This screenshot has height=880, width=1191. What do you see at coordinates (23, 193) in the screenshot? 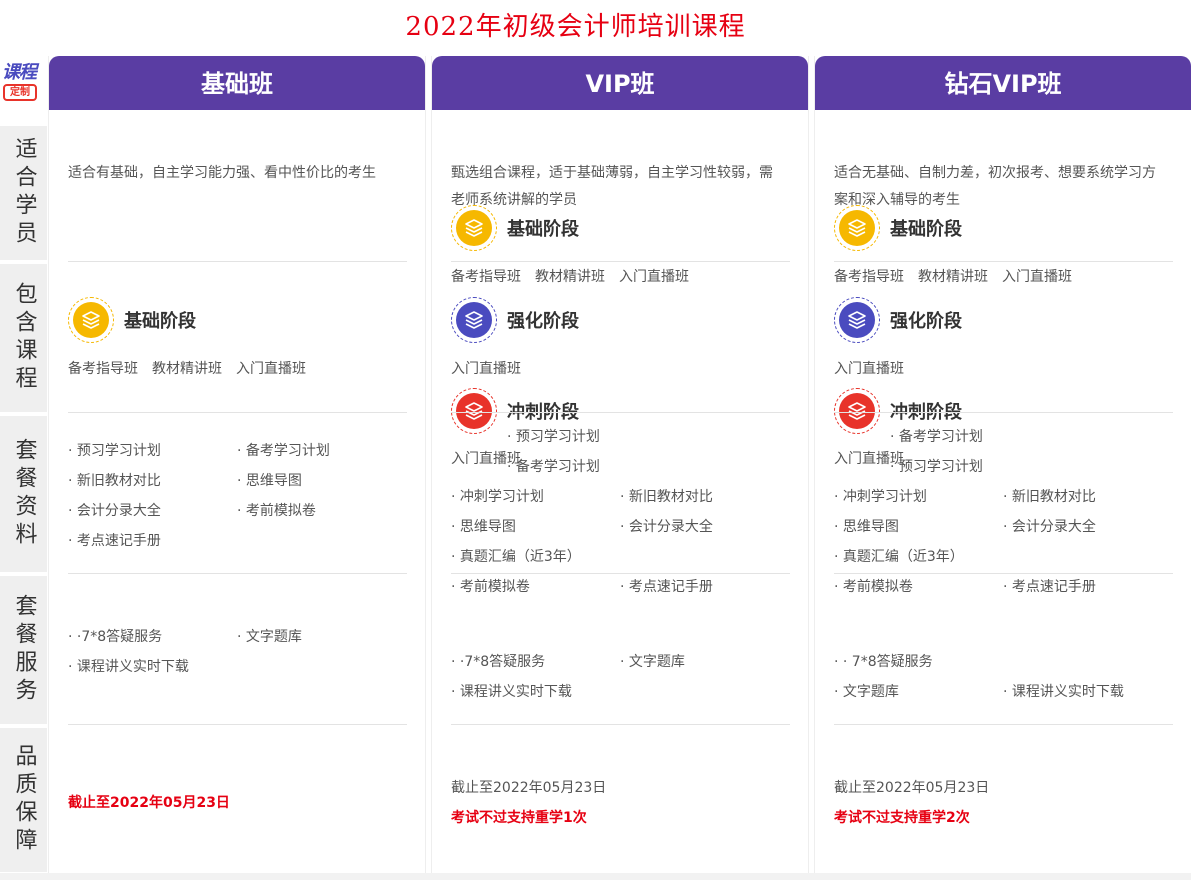
I see `row-label-suitable: 适合学员` at bounding box center [23, 193].